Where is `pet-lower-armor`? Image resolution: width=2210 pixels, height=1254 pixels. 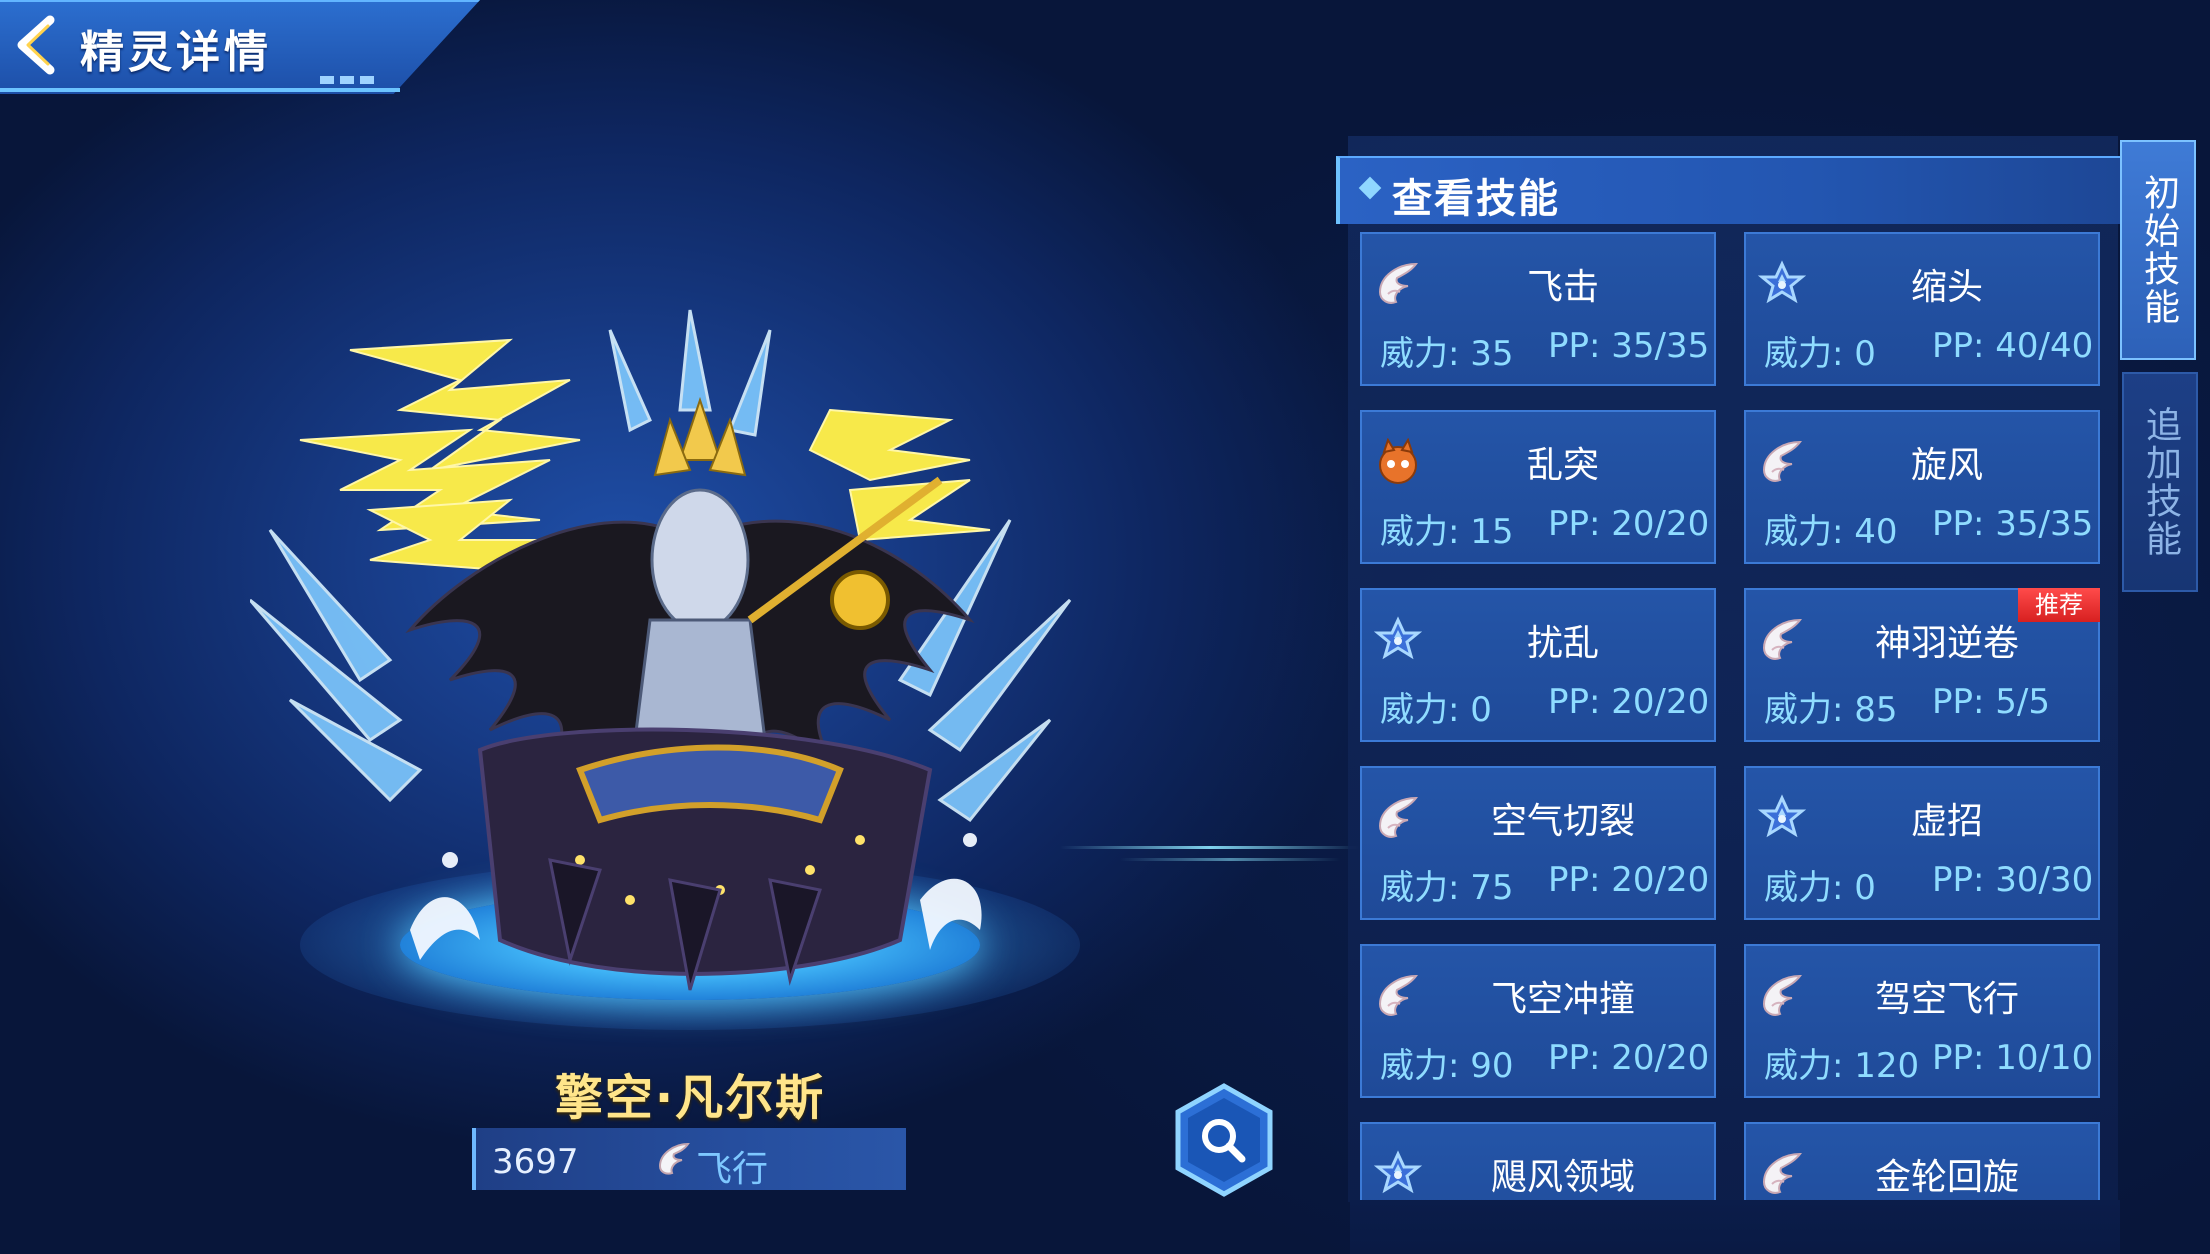 pet-lower-armor is located at coordinates (705, 859).